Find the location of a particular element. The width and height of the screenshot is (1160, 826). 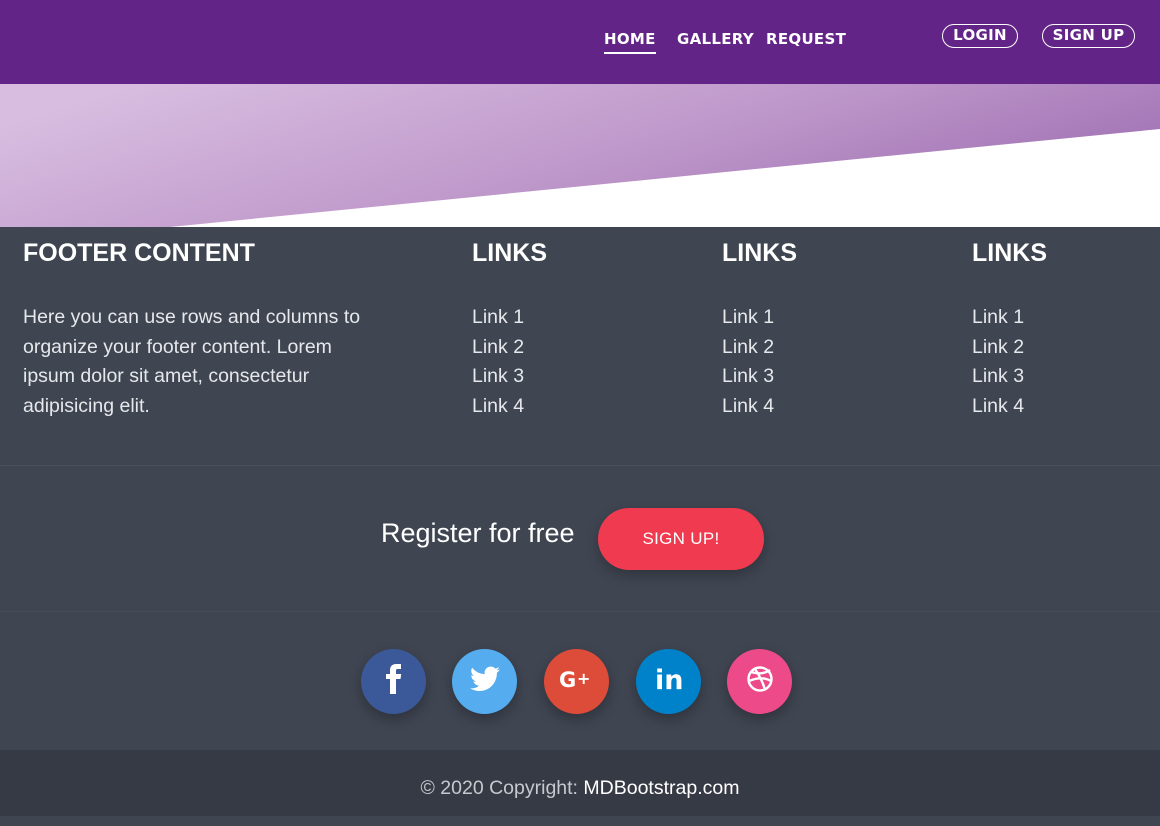

twitter-icon is located at coordinates (484, 681).